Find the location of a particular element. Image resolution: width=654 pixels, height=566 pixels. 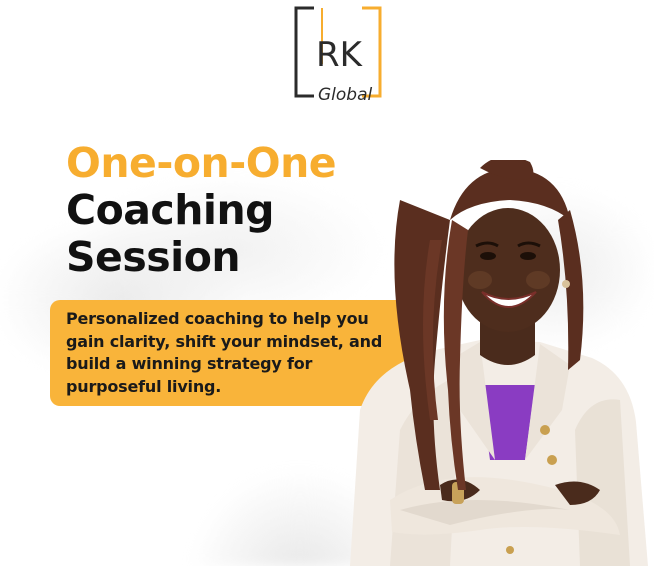

headline-line-2: Coaching is located at coordinates (170, 210).